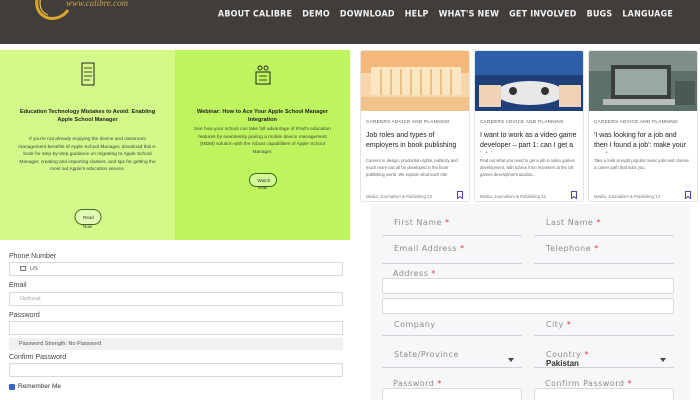  What do you see at coordinates (176, 344) in the screenshot?
I see `password-strength-indicator: Password Strength: No Password` at bounding box center [176, 344].